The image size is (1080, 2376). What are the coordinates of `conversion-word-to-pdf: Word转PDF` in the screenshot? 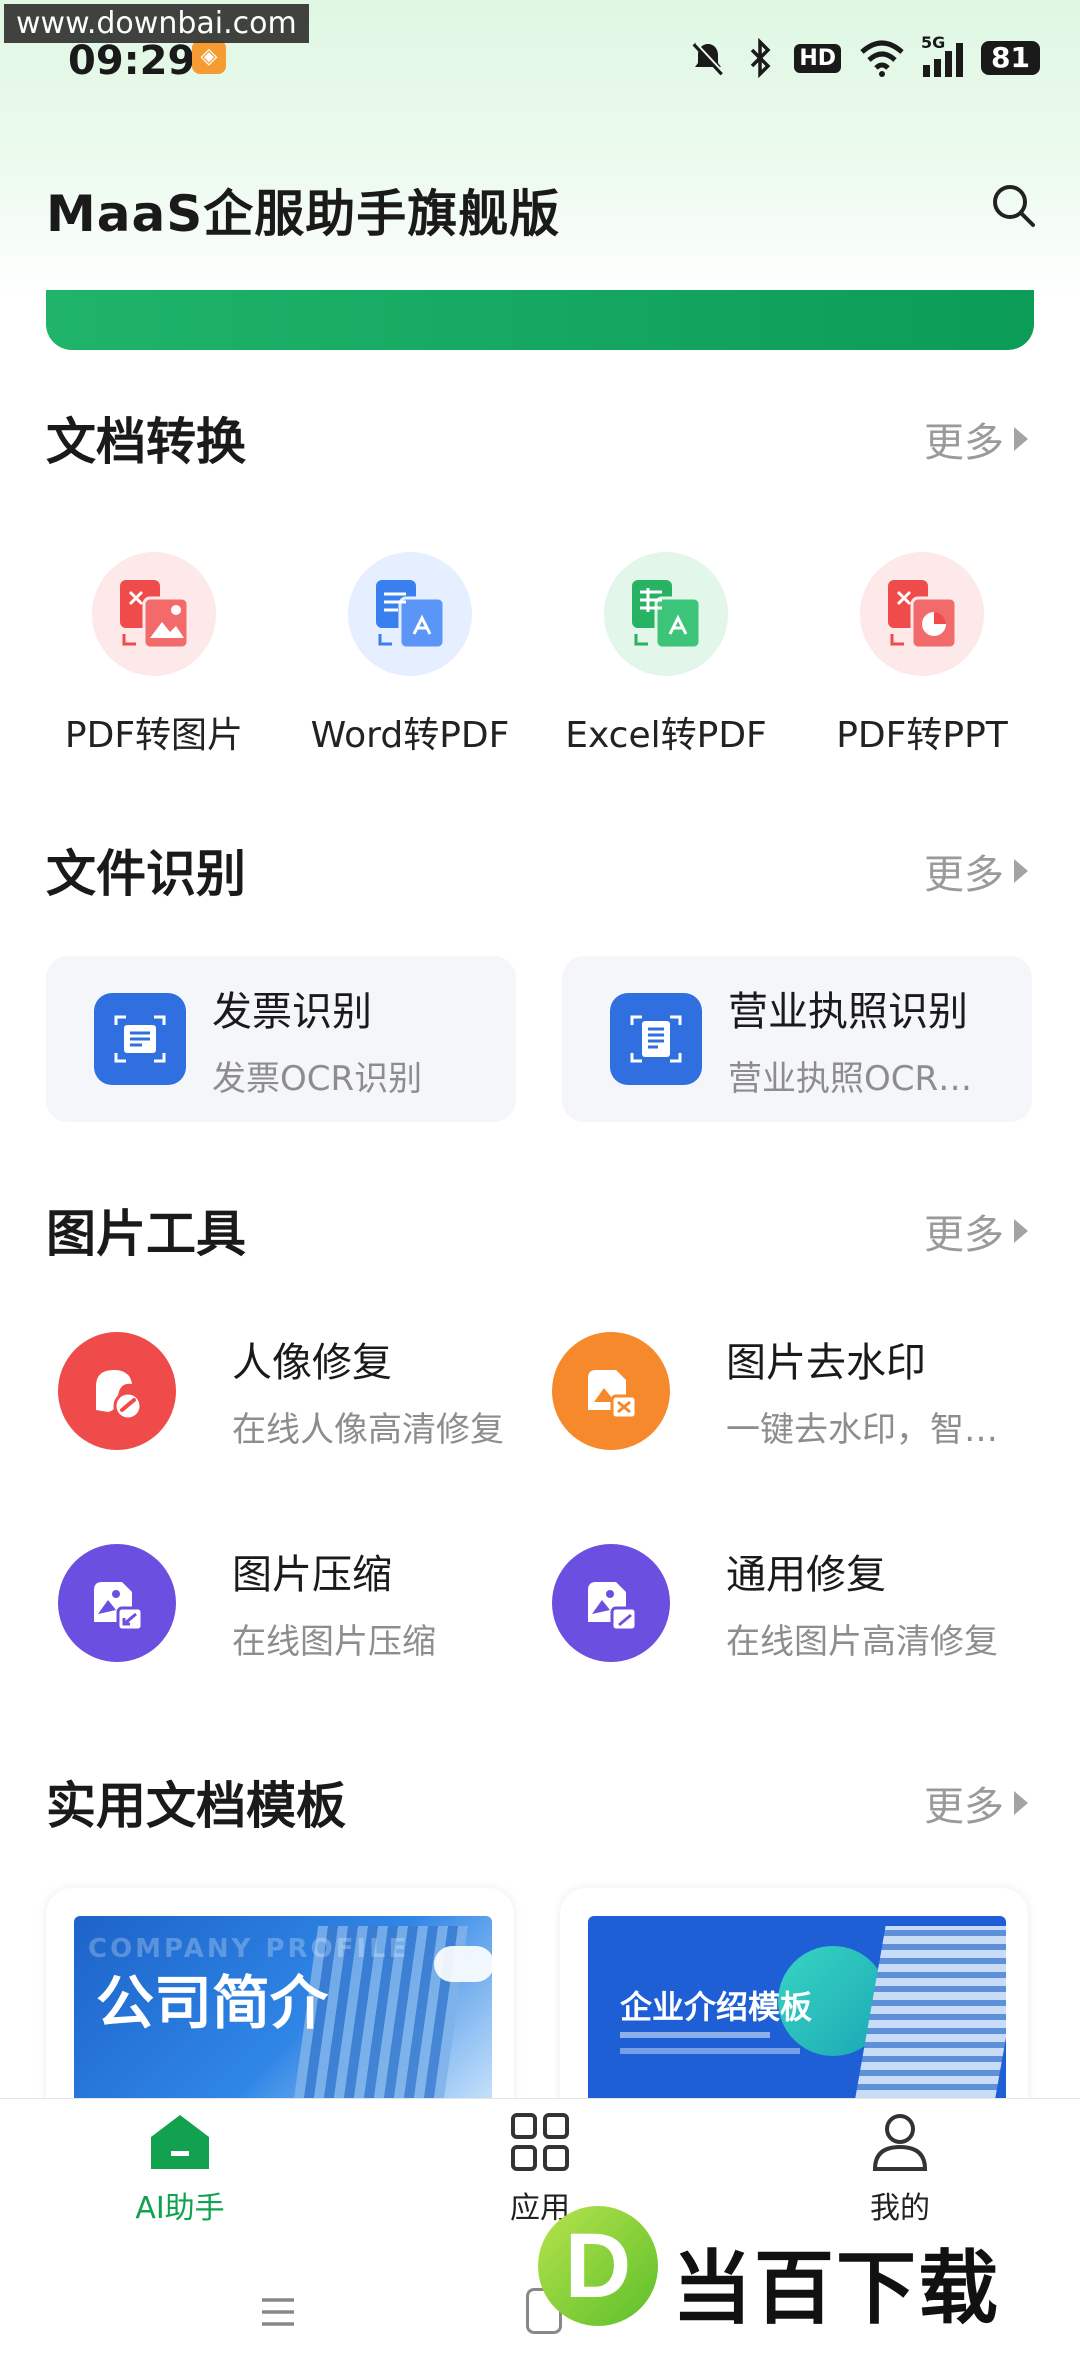 It's located at (410, 655).